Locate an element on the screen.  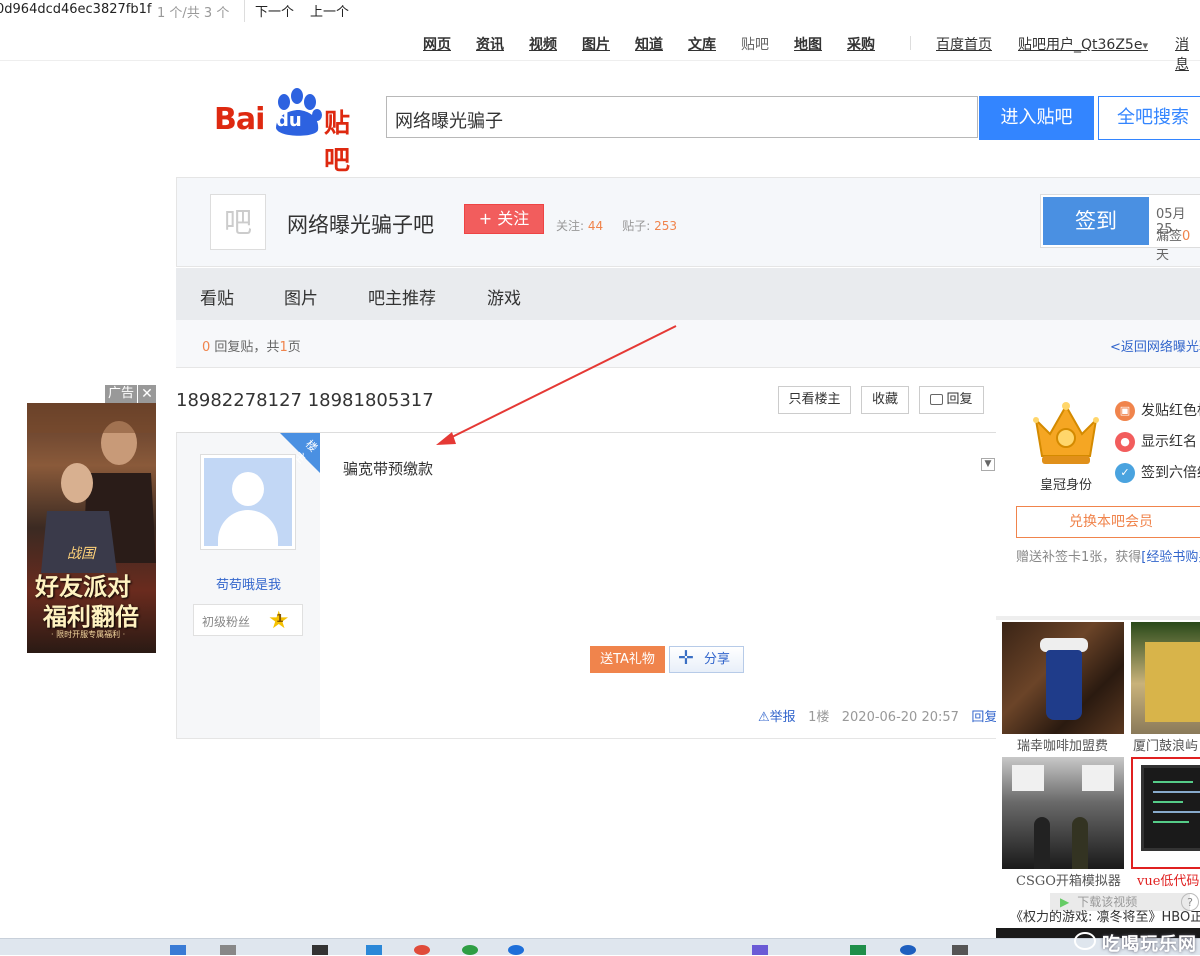
nav-tieba: 贴吧 is located at coordinates (755, 44).